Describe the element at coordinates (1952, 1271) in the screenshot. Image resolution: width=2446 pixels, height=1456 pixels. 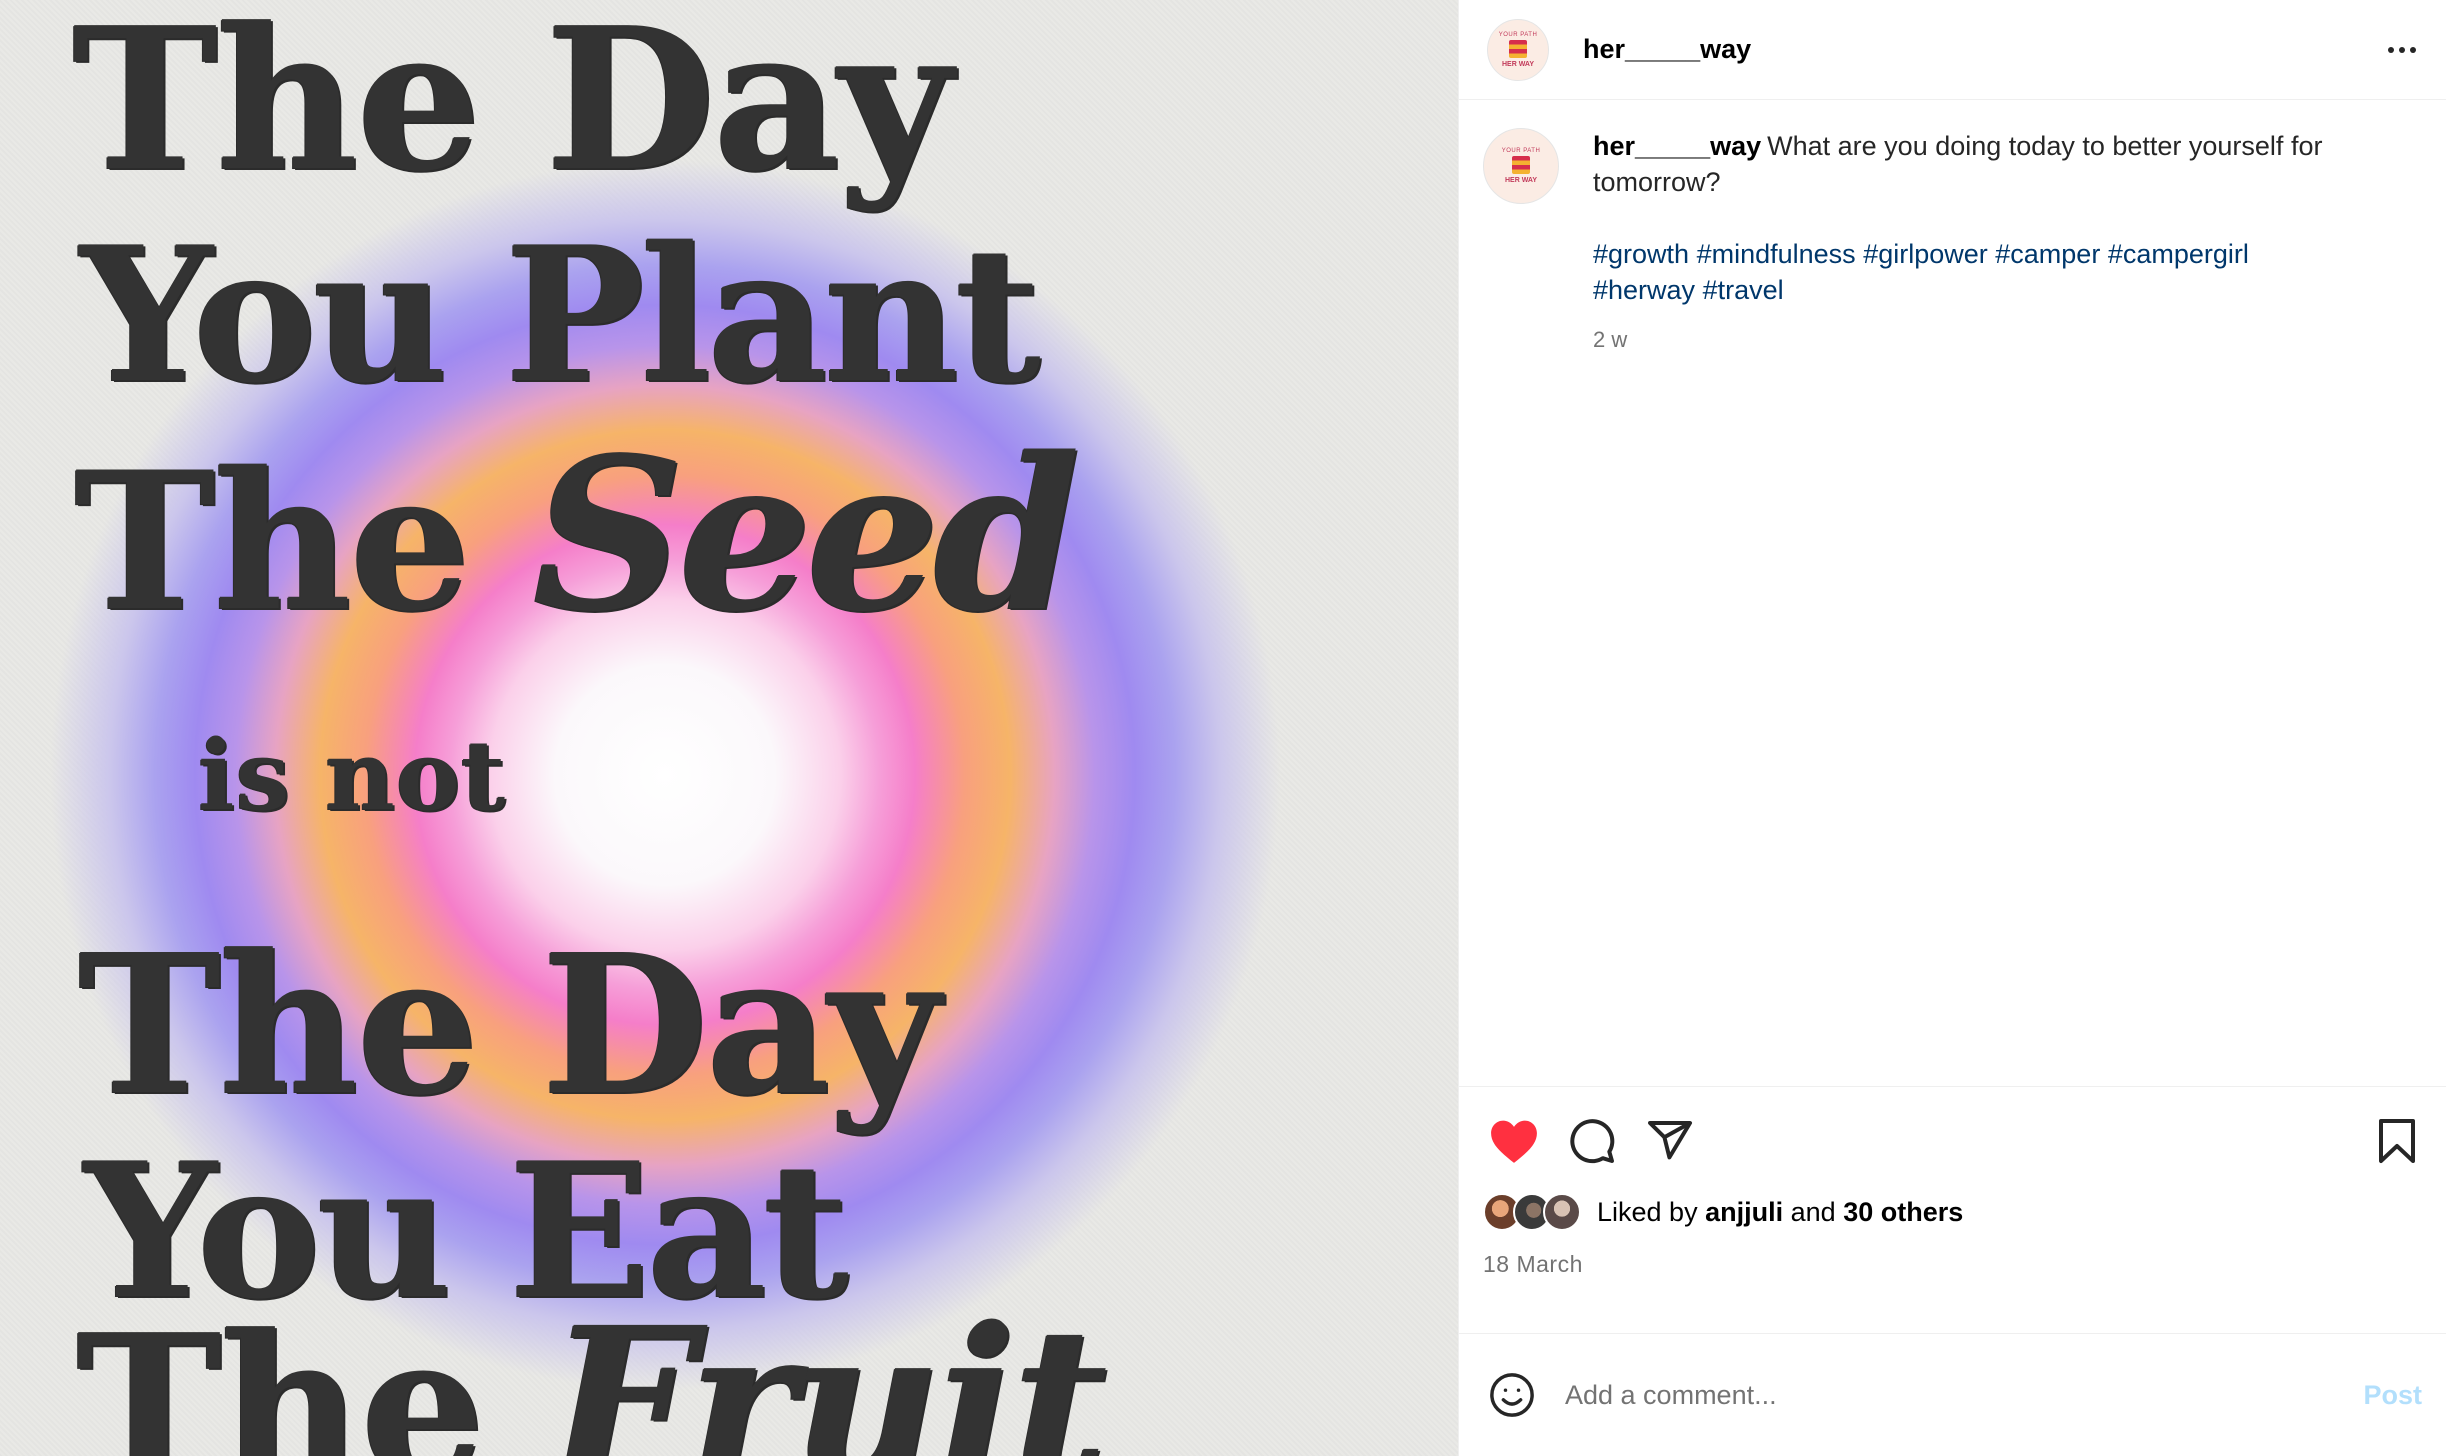
I see `post-actions-section: Liked by anjjuli and 30 others 18 March` at that location.